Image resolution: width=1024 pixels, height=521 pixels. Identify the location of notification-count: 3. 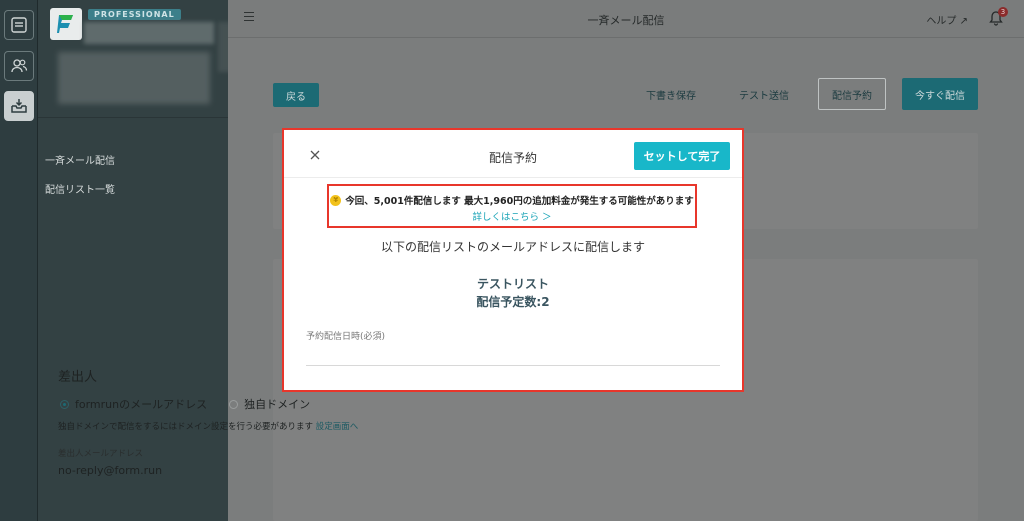
(1003, 12).